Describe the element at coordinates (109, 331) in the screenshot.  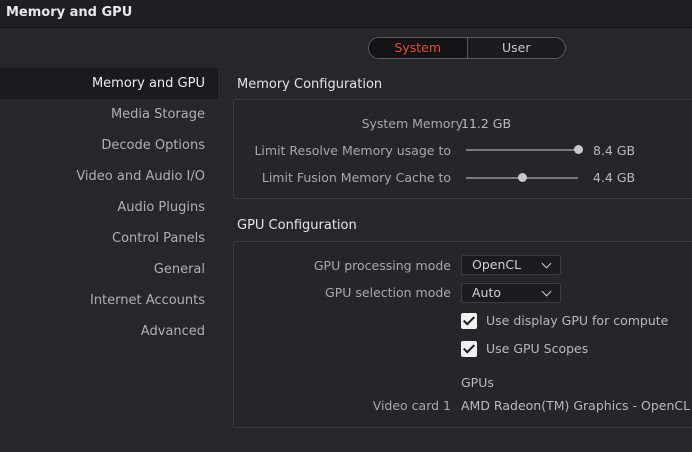
I see `sidebar-item-advanced: Advanced` at that location.